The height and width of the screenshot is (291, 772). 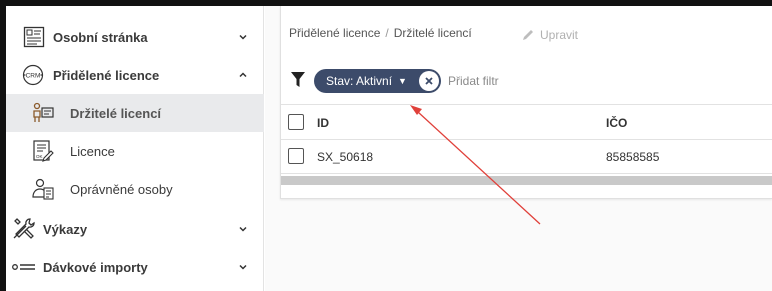 I want to click on svg-text: OK, so click(x=39, y=156).